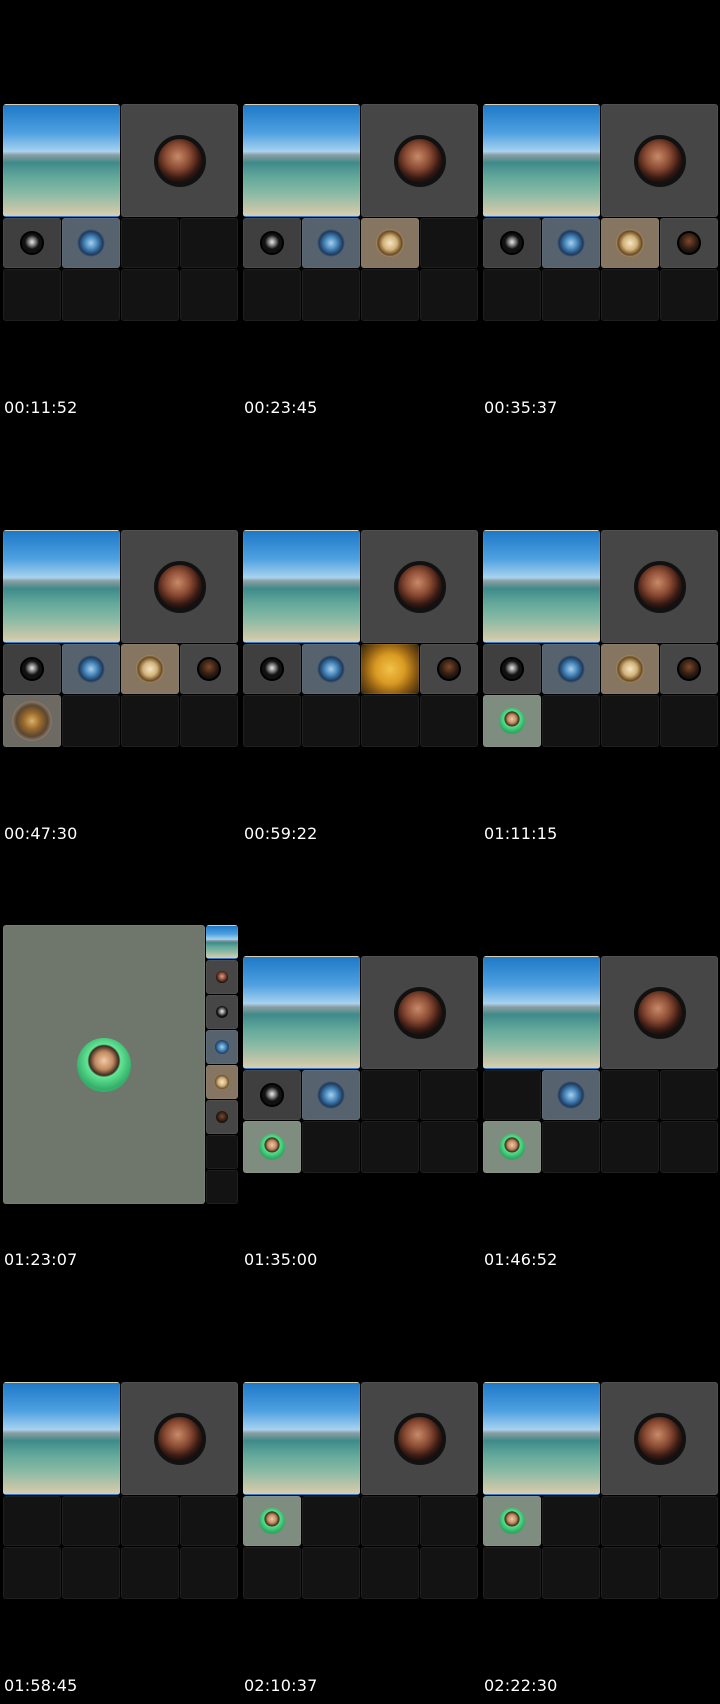 The width and height of the screenshot is (720, 1704). What do you see at coordinates (390, 669) in the screenshot?
I see `orange-video-tile` at bounding box center [390, 669].